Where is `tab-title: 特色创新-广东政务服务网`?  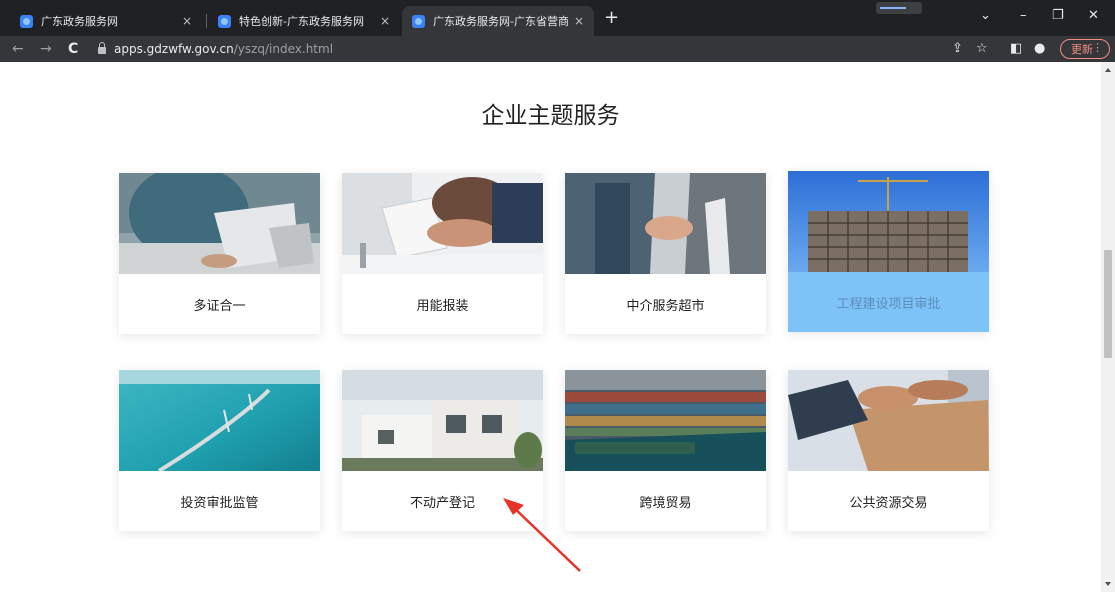 tab-title: 特色创新-广东政务服务网 is located at coordinates (301, 21).